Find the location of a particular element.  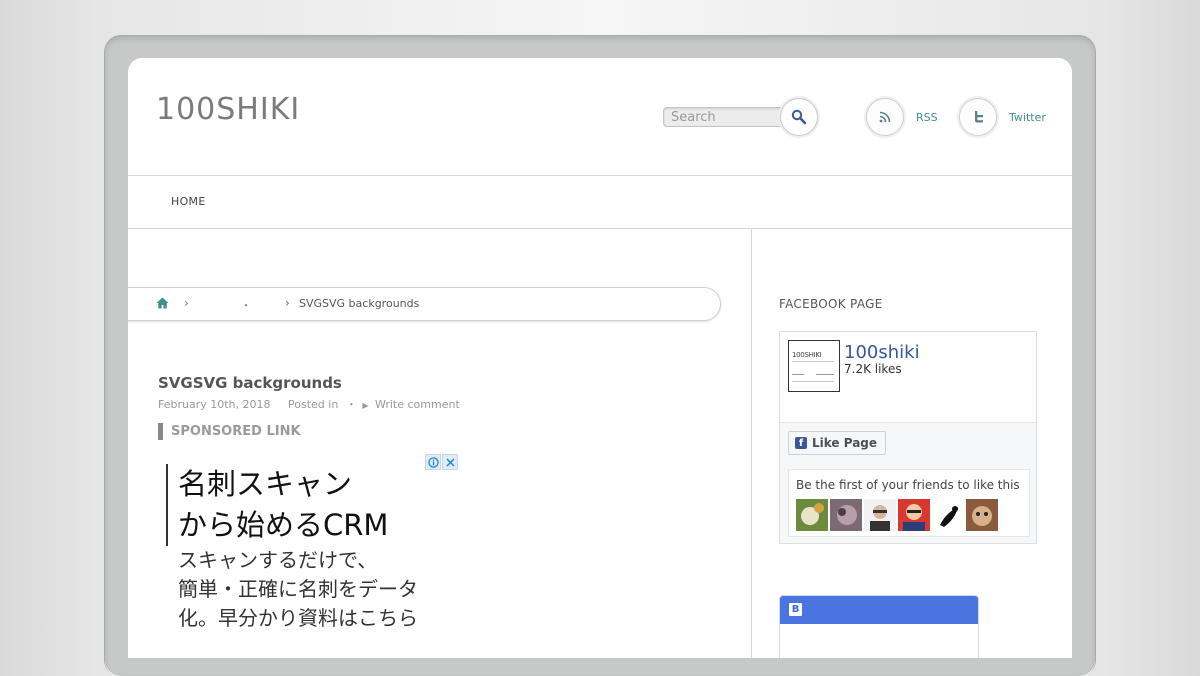

ad-badges is located at coordinates (441, 462).